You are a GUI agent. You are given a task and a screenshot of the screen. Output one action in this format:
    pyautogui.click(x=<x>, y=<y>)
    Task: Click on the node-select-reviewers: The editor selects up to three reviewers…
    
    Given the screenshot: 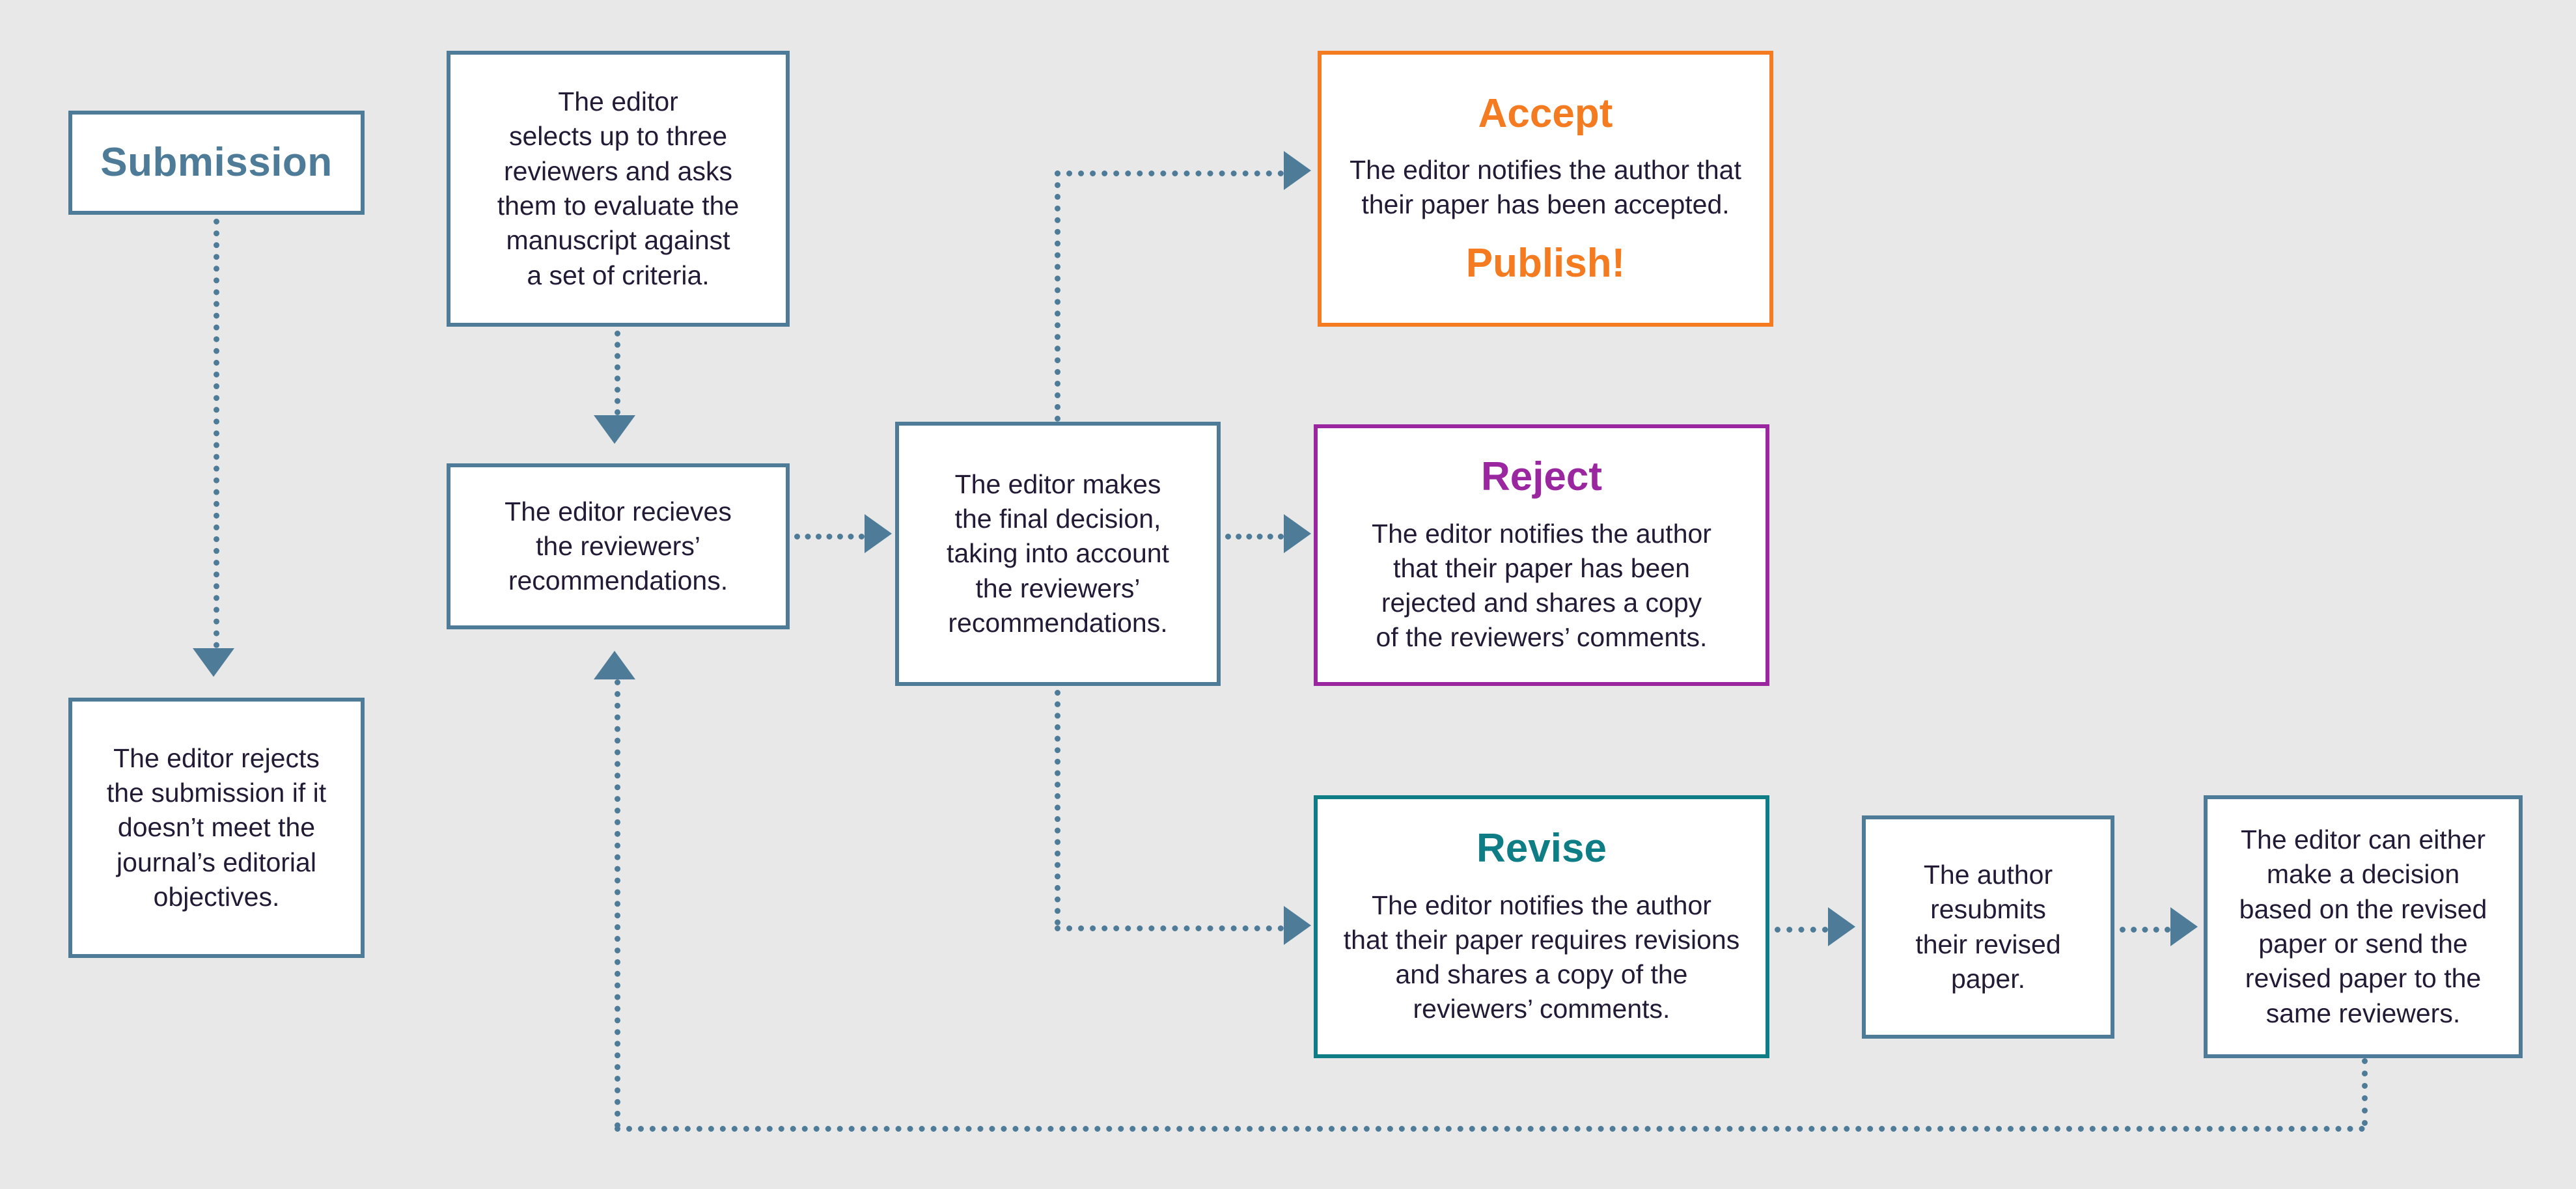 What is the action you would take?
    pyautogui.click(x=618, y=189)
    